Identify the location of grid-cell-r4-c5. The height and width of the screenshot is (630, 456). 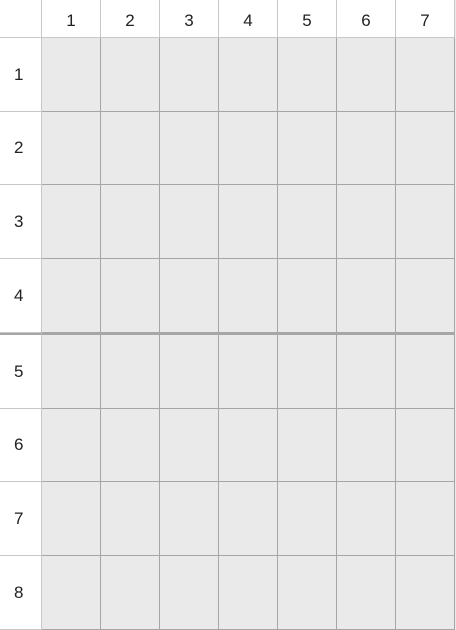
(307, 296).